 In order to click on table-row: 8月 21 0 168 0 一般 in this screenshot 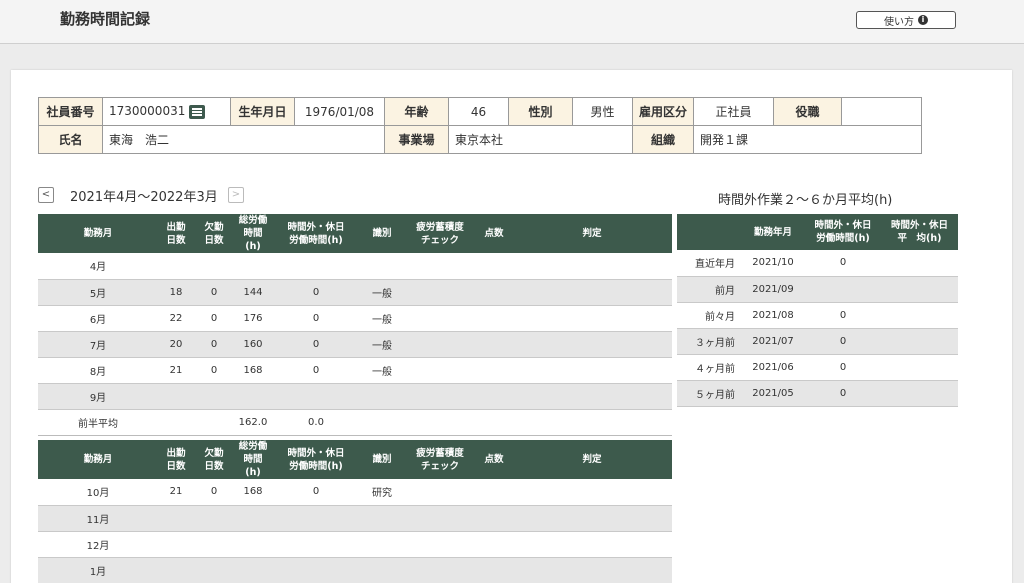, I will do `click(355, 370)`.